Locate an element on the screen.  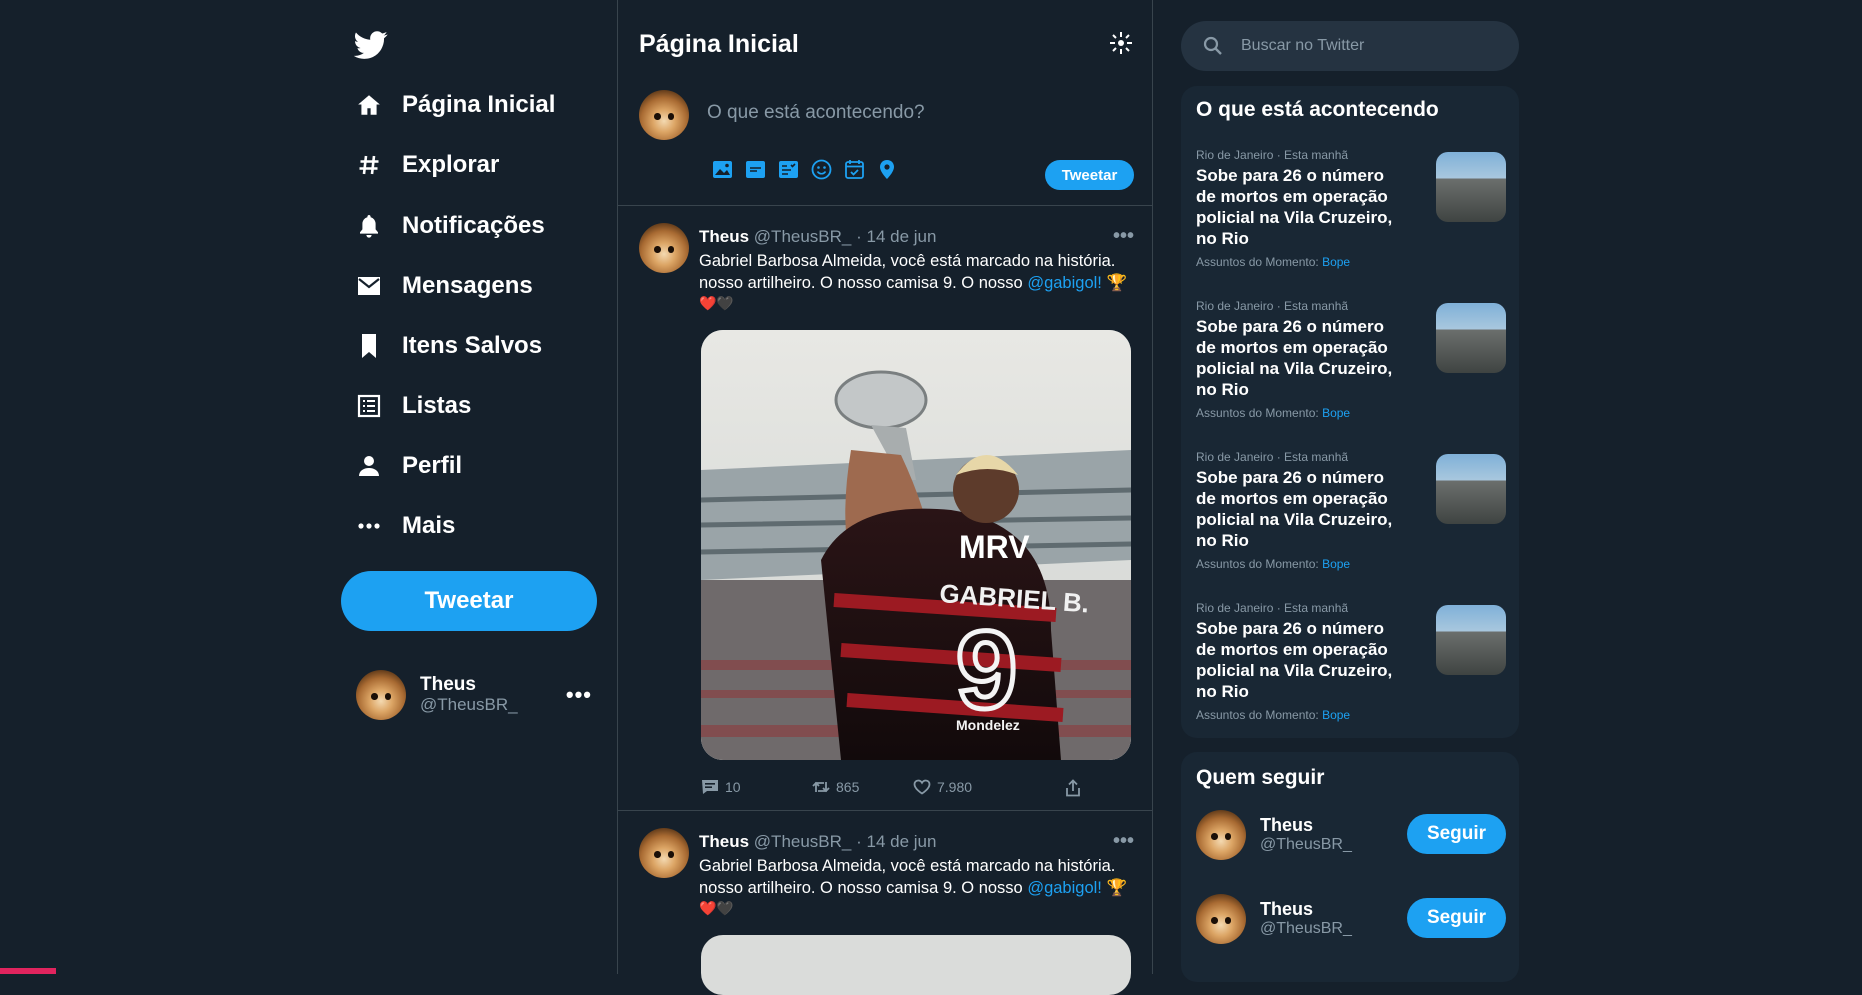
trophy-emoji: 🏆 is located at coordinates (1117, 282).